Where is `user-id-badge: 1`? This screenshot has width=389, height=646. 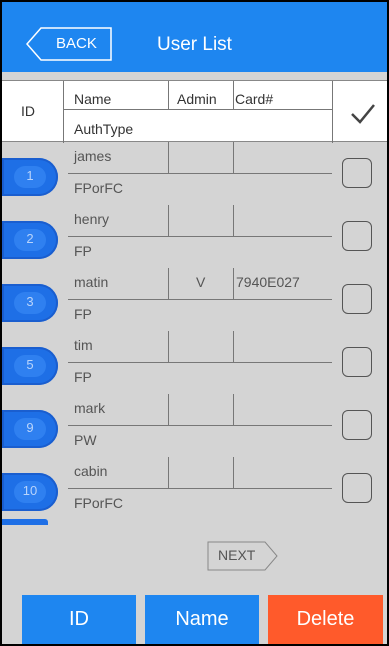
user-id-badge: 1 is located at coordinates (30, 177).